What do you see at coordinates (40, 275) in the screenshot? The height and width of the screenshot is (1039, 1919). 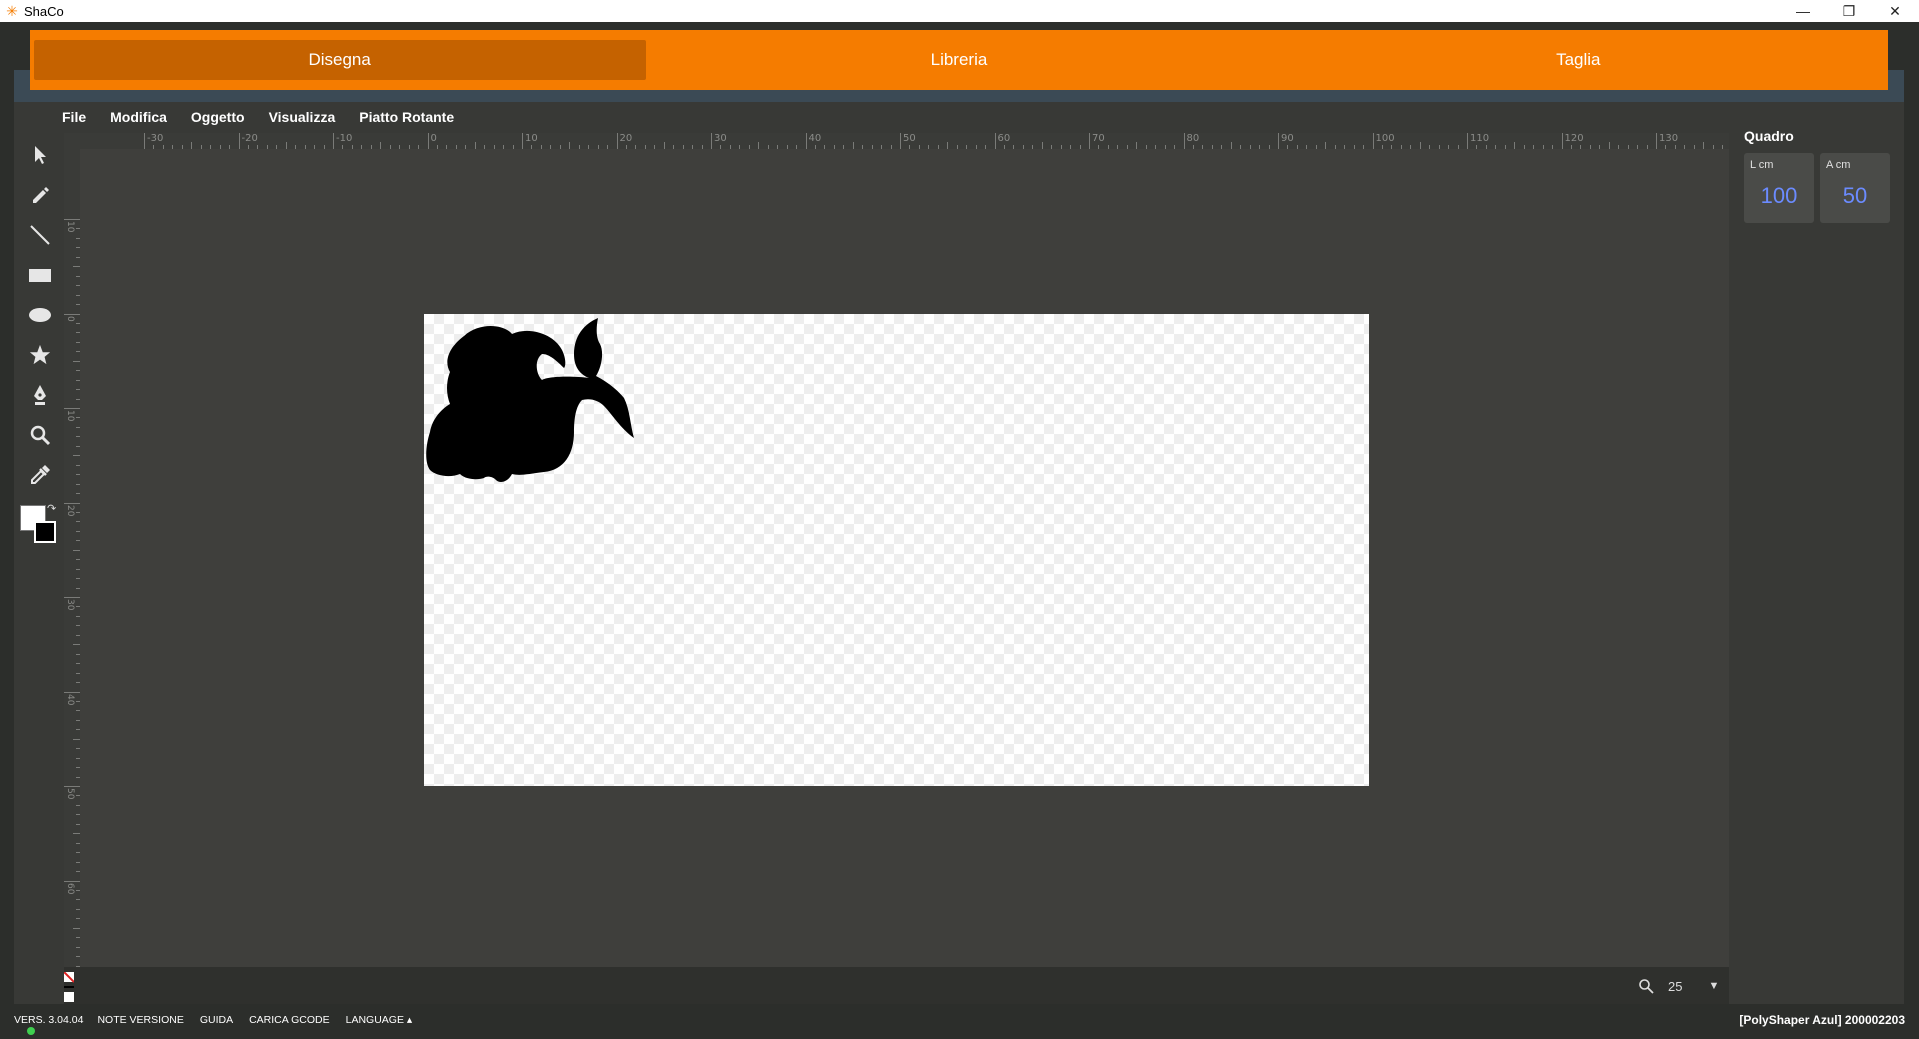 I see `rectangle-icon` at bounding box center [40, 275].